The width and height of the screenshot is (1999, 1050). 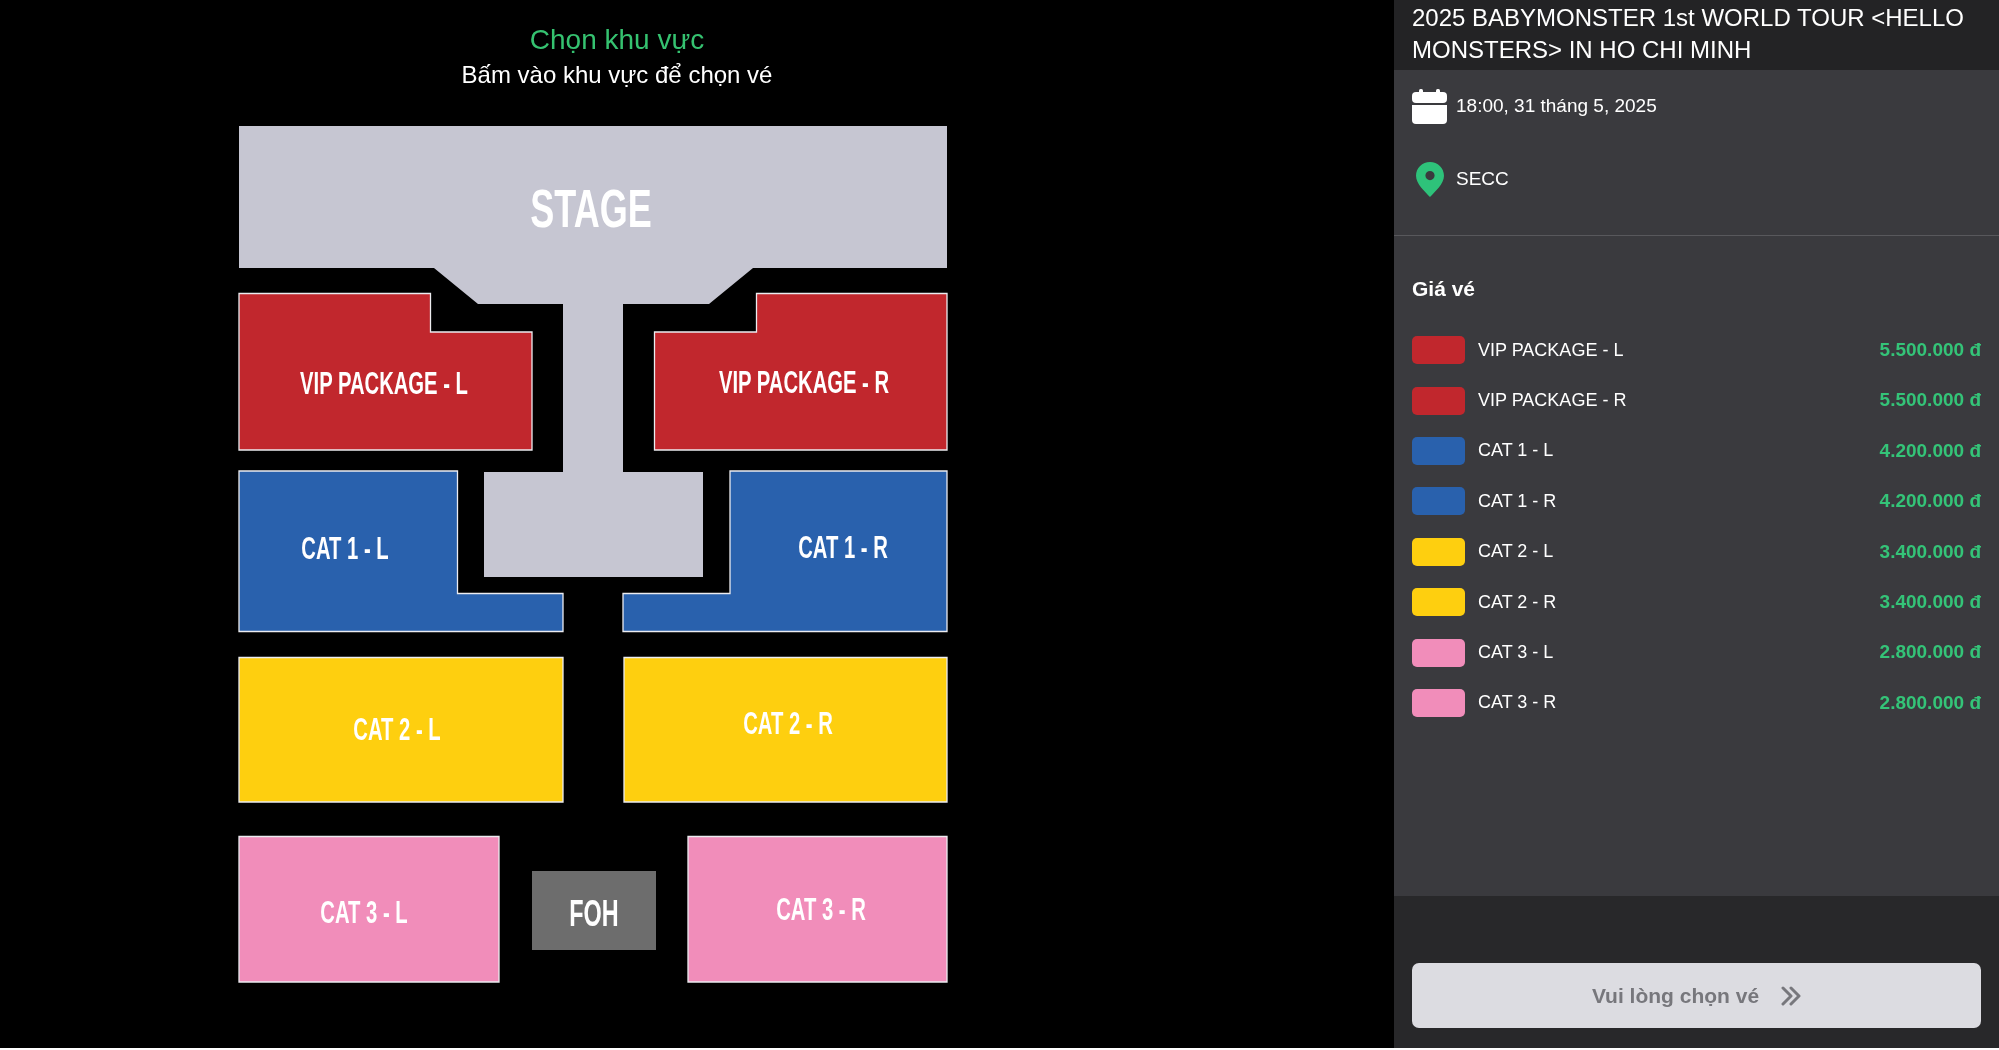 What do you see at coordinates (1444, 289) in the screenshot?
I see `price-heading: Giá vé` at bounding box center [1444, 289].